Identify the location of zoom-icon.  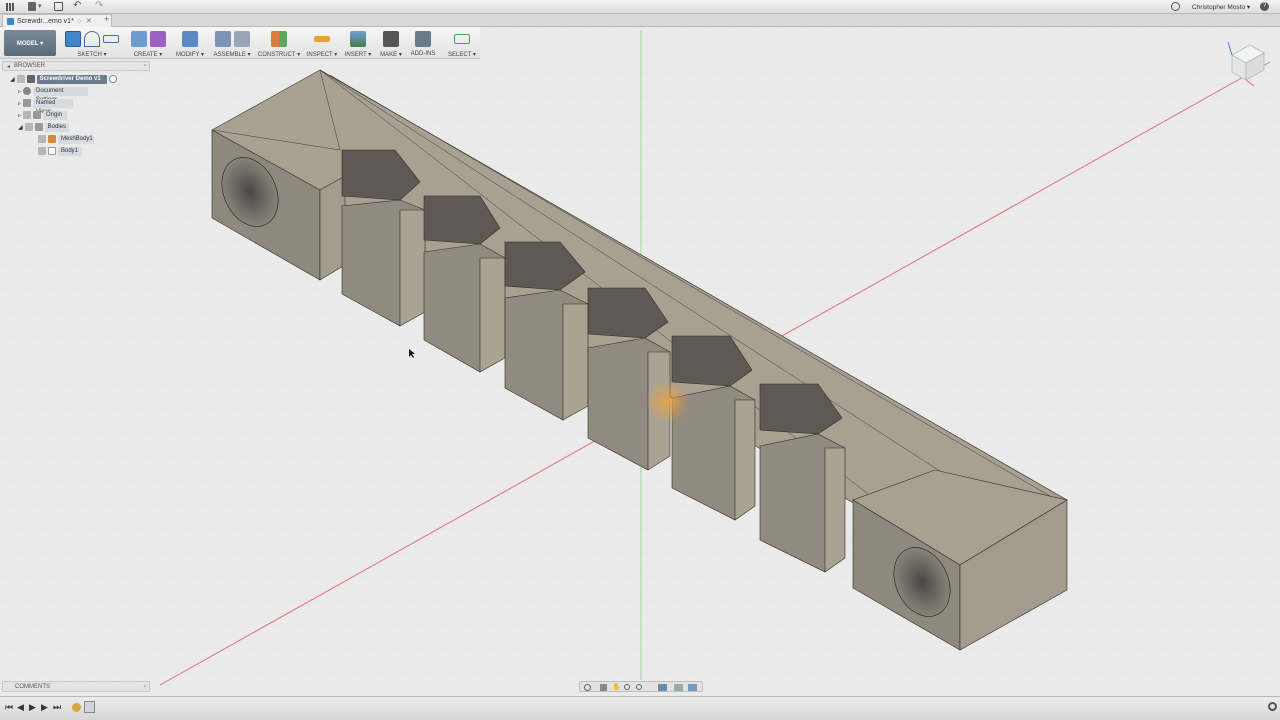
(627, 687).